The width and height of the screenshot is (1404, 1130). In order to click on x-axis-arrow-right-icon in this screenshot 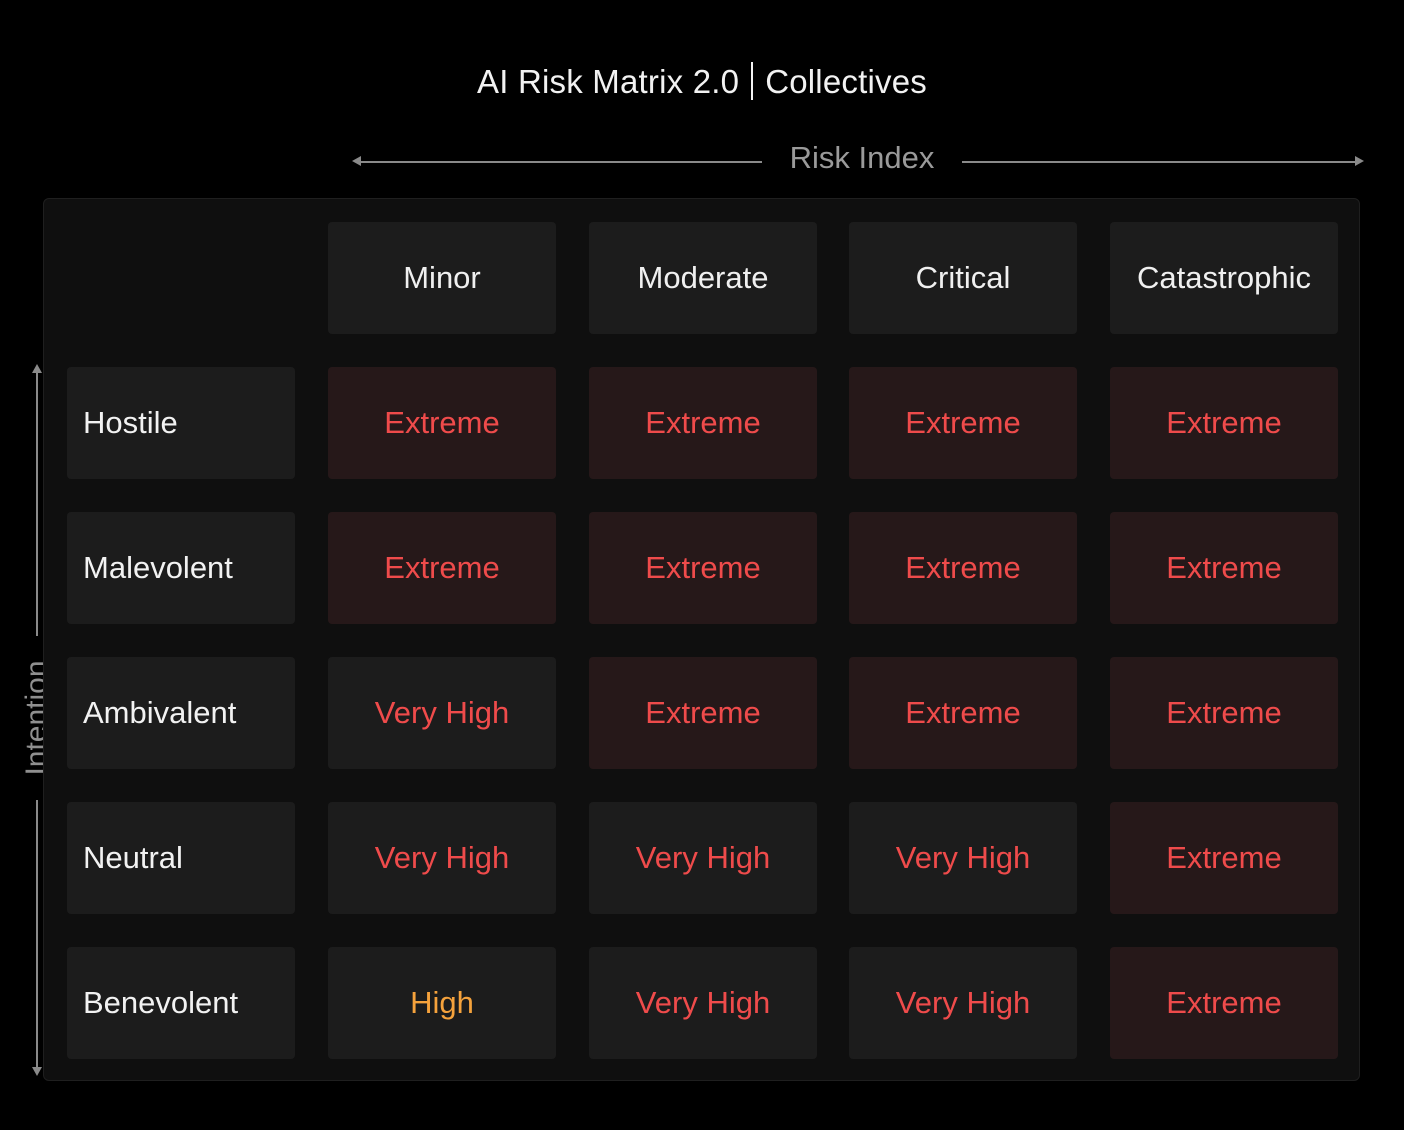, I will do `click(1359, 161)`.